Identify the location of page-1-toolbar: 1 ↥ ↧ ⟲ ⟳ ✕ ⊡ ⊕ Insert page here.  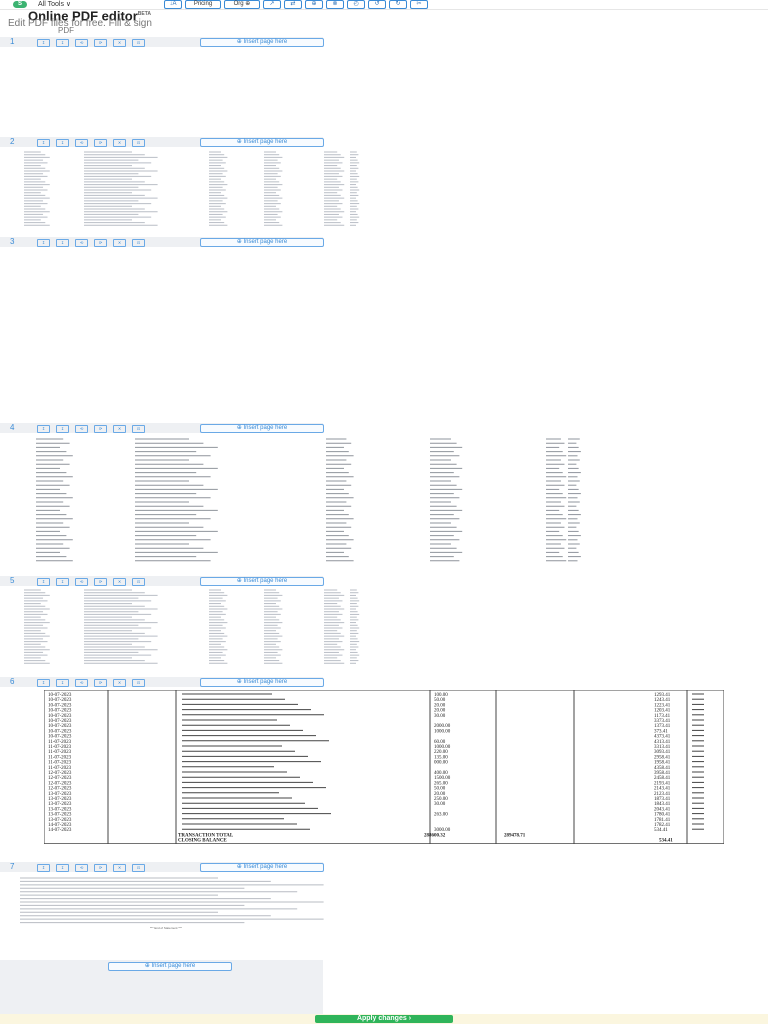
(162, 42).